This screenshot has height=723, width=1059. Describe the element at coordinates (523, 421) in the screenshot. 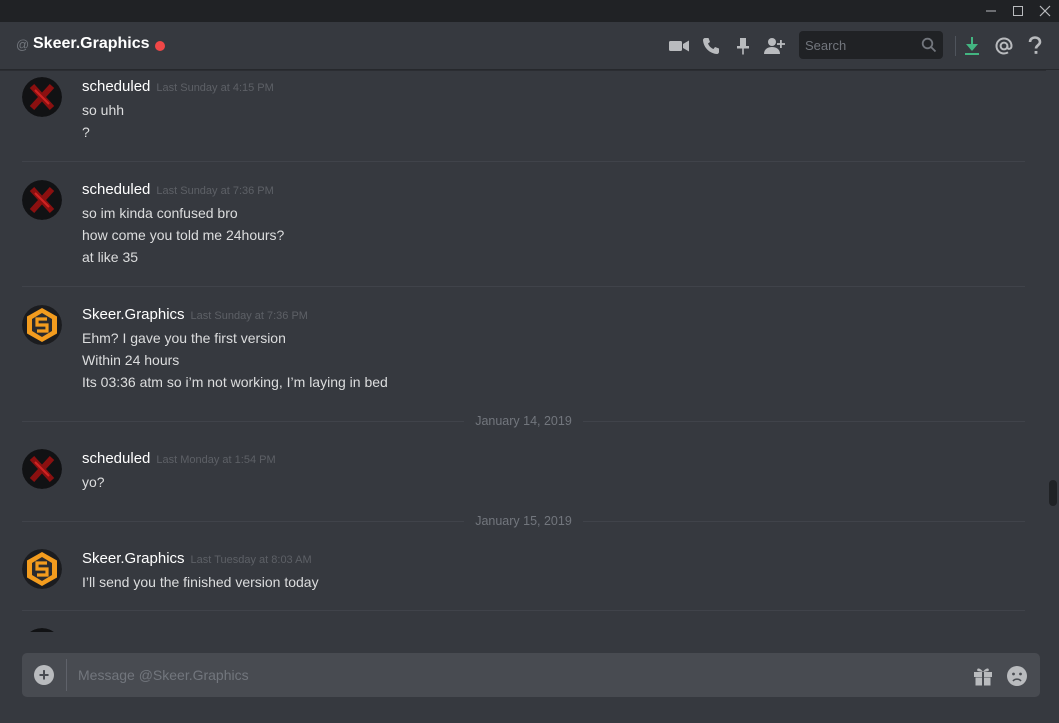

I see `date-divider: January 14, 2019` at that location.